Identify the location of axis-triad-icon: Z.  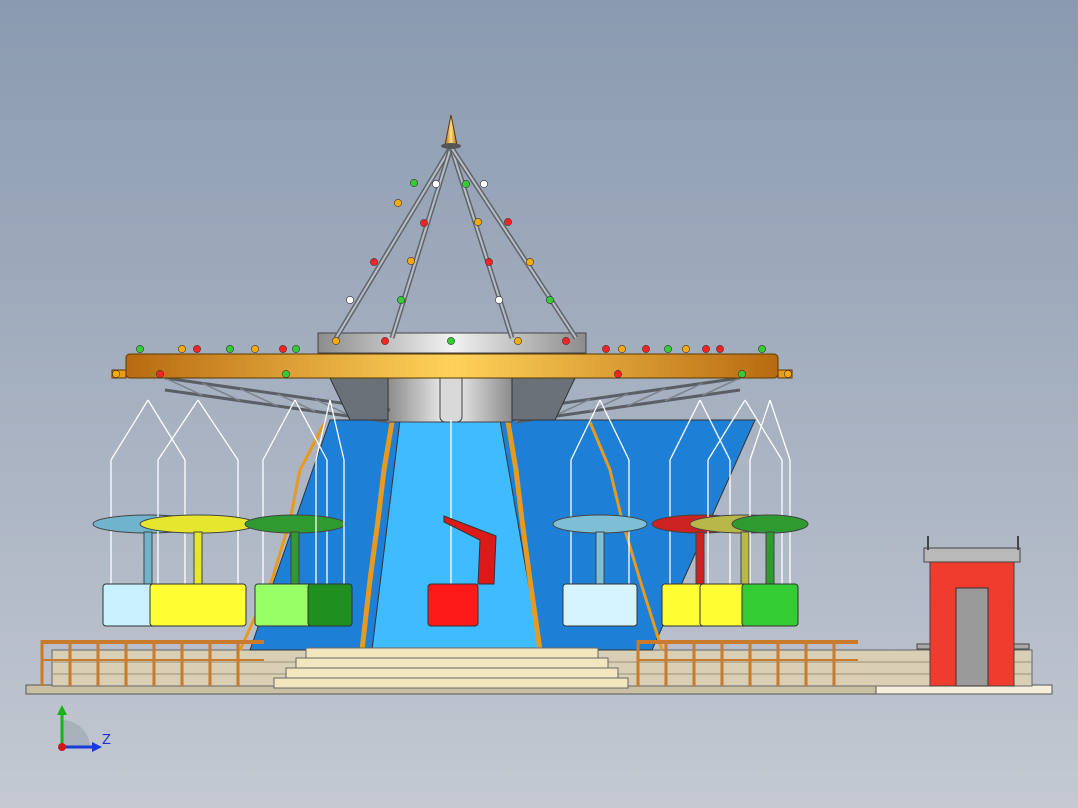
(84, 728).